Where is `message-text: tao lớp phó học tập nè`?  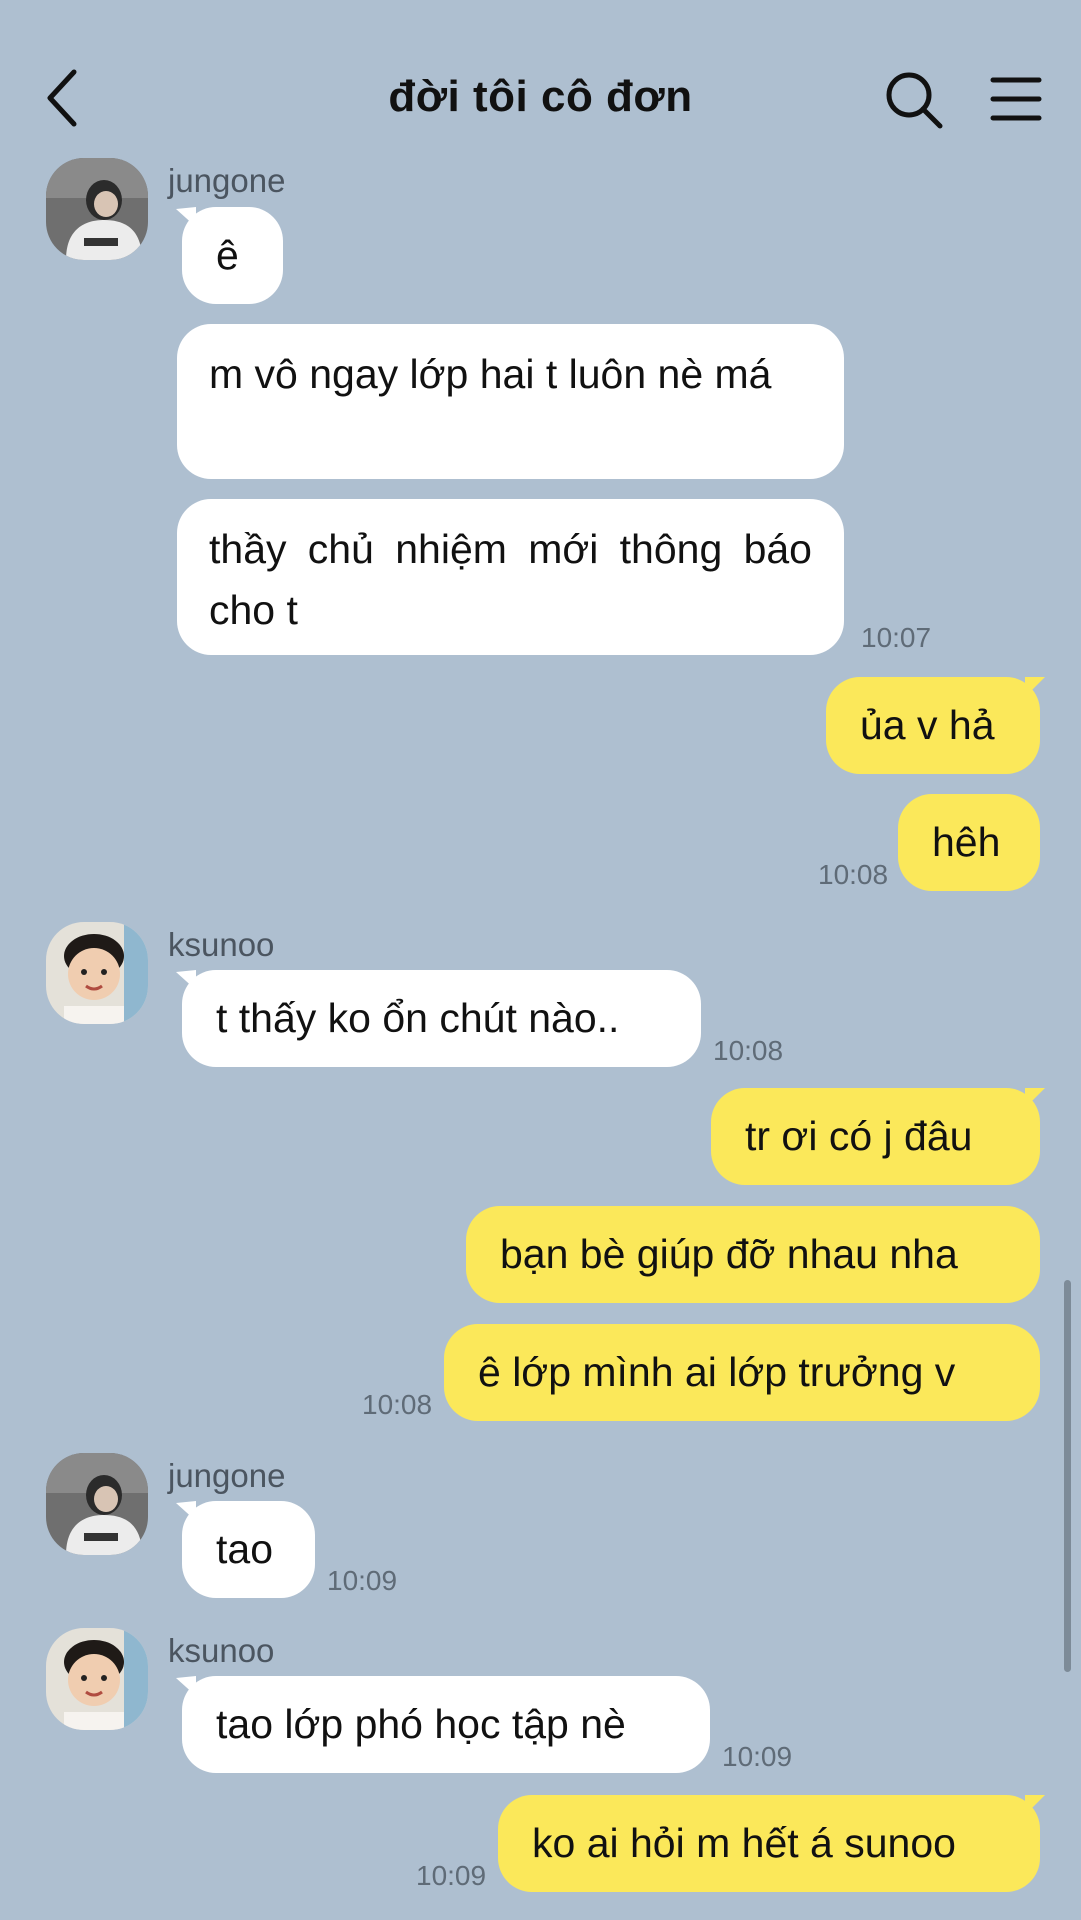
message-text: tao lớp phó học tập nè is located at coordinates (421, 1724).